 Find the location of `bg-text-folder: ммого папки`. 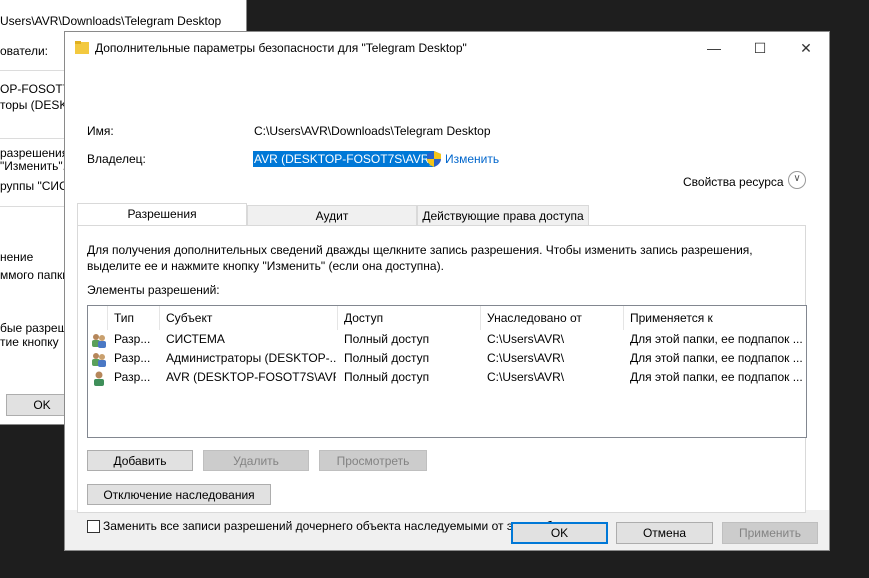

bg-text-folder: ммого папки is located at coordinates (34, 275).